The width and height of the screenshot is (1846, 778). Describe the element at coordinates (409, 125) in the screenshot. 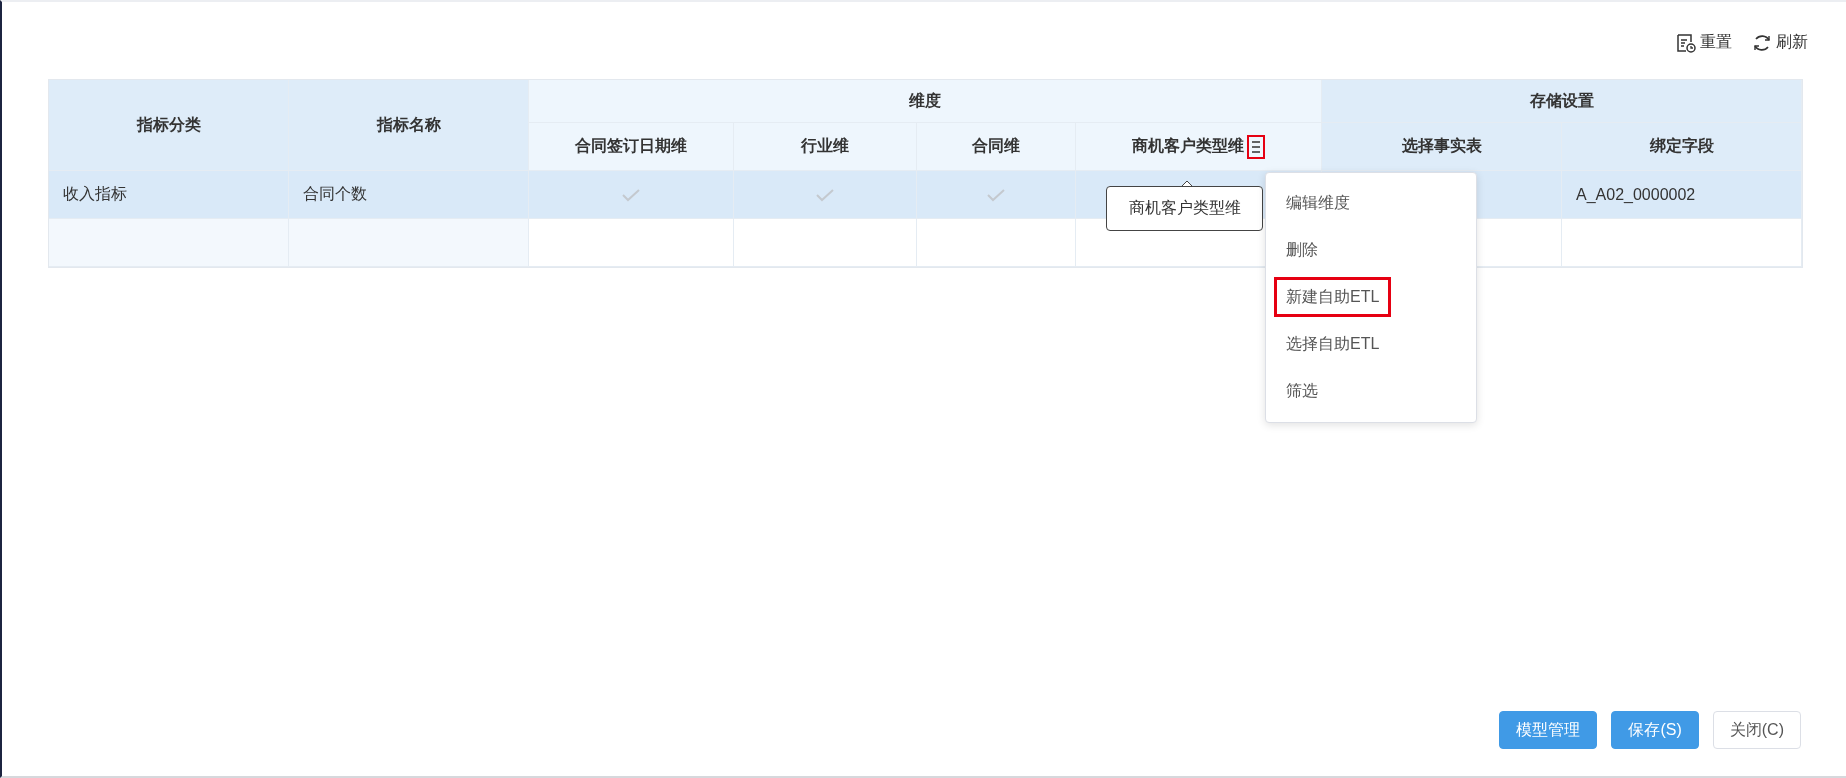

I see `column-header: 指标名称` at that location.